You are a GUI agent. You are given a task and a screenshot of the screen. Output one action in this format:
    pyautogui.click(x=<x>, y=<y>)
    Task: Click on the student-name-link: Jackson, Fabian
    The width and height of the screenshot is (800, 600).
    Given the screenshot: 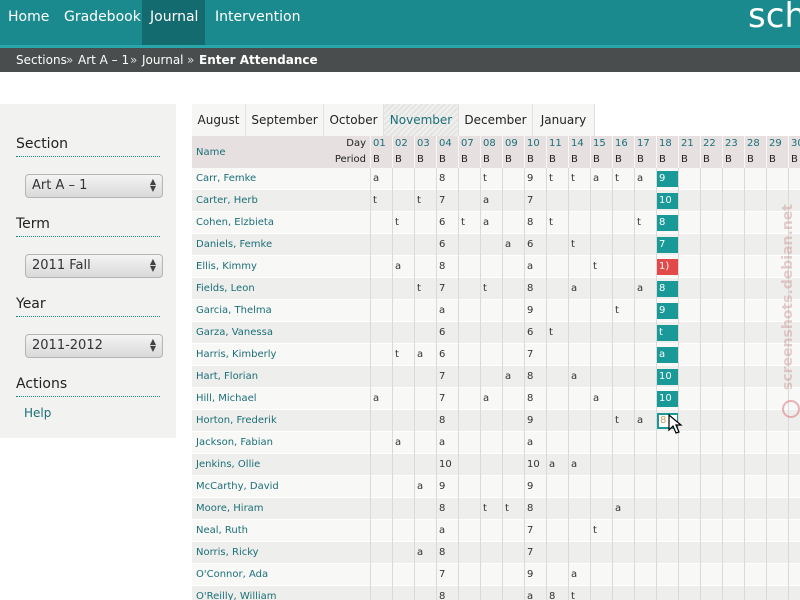 What is the action you would take?
    pyautogui.click(x=234, y=442)
    